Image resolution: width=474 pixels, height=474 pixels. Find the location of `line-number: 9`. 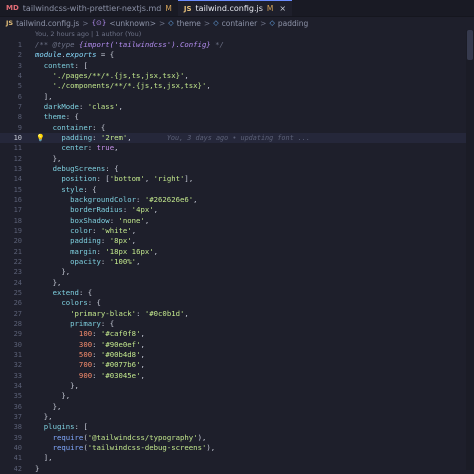

line-number: 9 is located at coordinates (19, 127).